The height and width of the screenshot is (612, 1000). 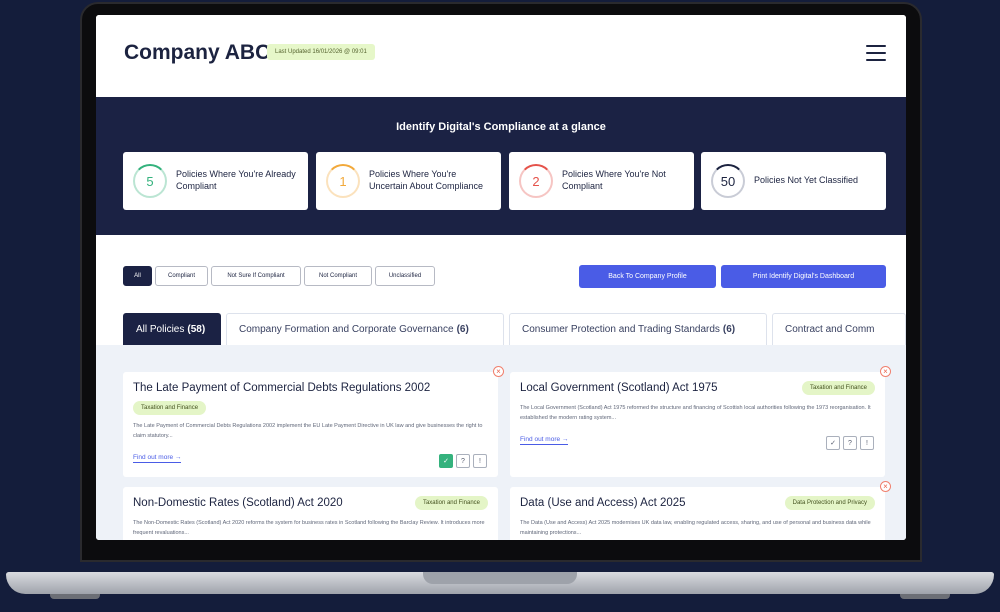 What do you see at coordinates (829, 503) in the screenshot?
I see `category-tag: Data Protection and Privacy` at bounding box center [829, 503].